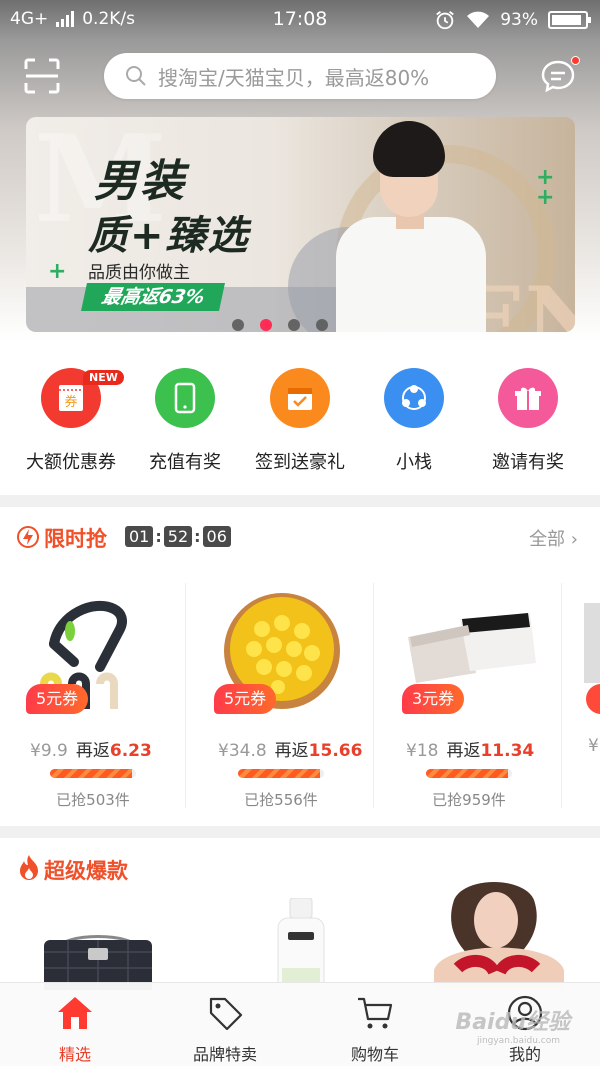 This screenshot has width=600, height=1066. I want to click on battery-icon, so click(569, 20).